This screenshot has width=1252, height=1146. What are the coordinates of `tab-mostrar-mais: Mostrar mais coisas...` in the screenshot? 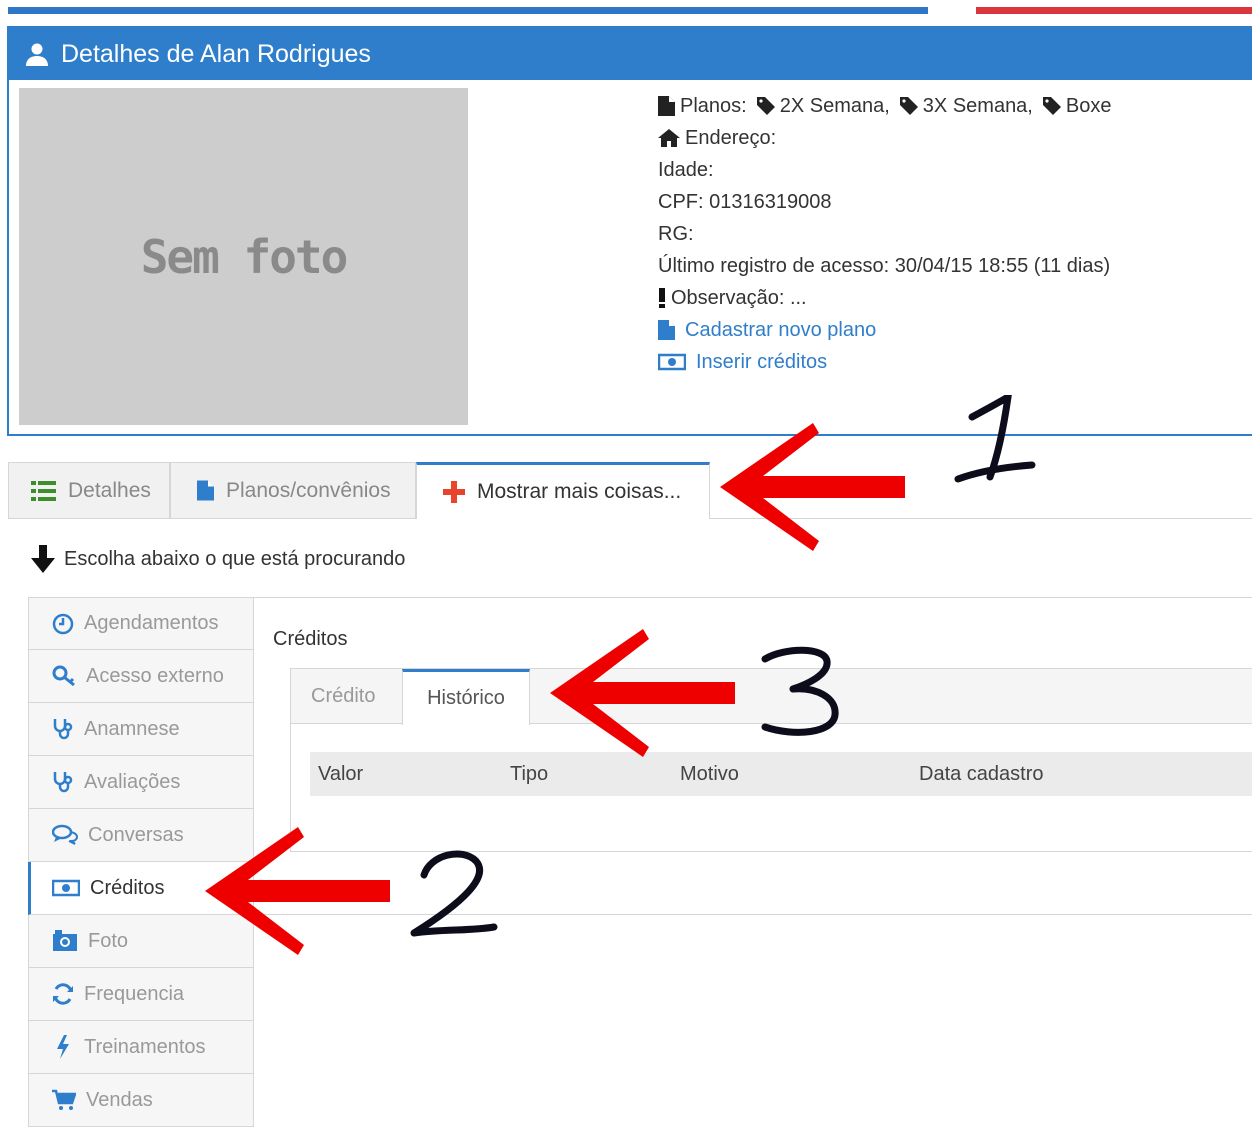 It's located at (563, 490).